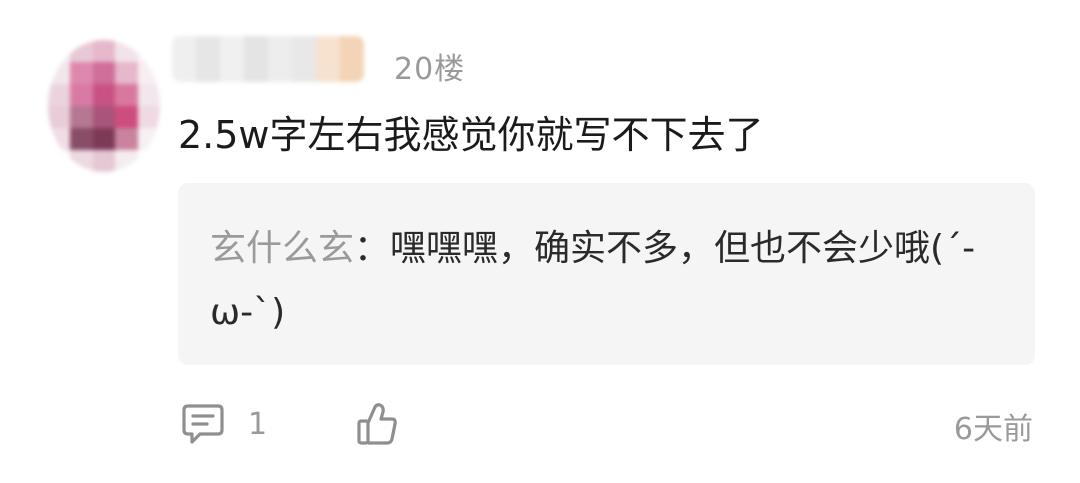  Describe the element at coordinates (471, 135) in the screenshot. I see `comment-text: 2.5w字左右我感觉你就写不下去了` at that location.